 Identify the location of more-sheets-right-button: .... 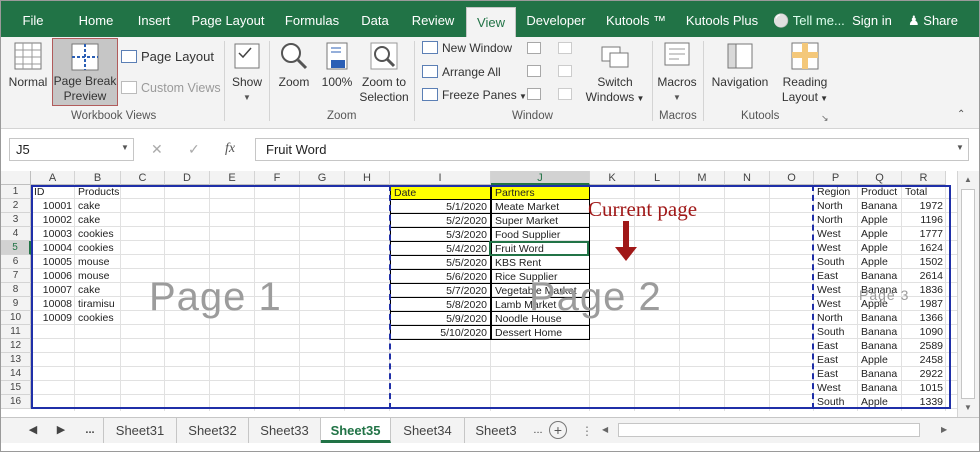
(538, 430).